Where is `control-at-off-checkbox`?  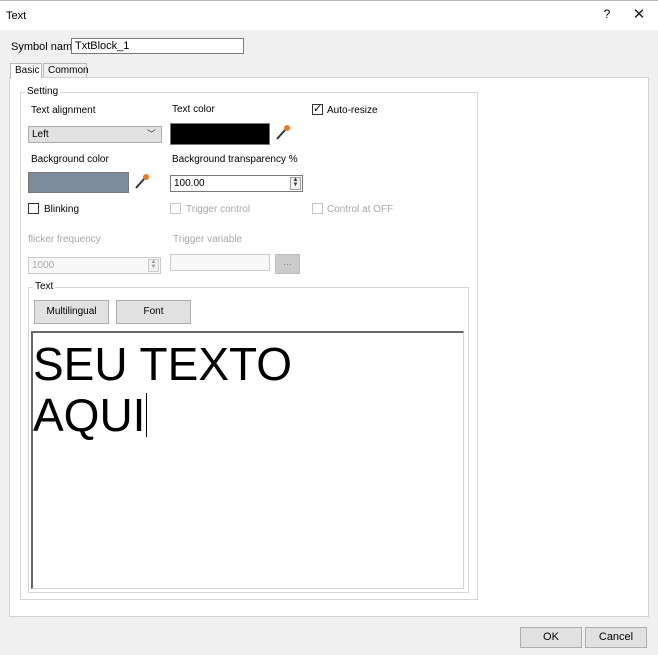 control-at-off-checkbox is located at coordinates (317, 208).